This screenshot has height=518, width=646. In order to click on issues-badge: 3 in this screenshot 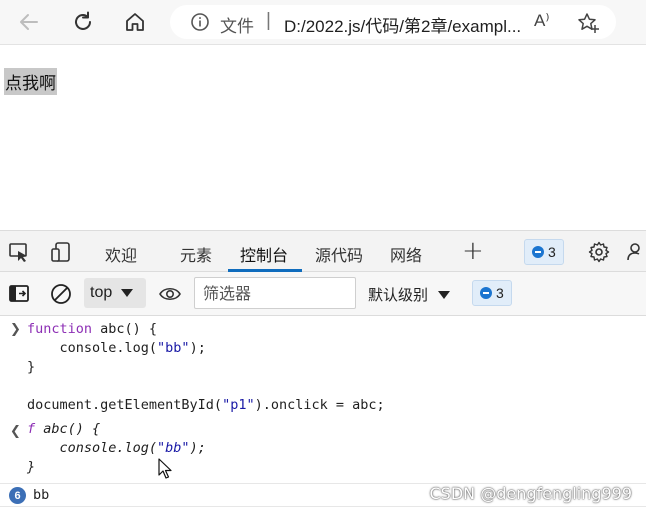, I will do `click(544, 252)`.